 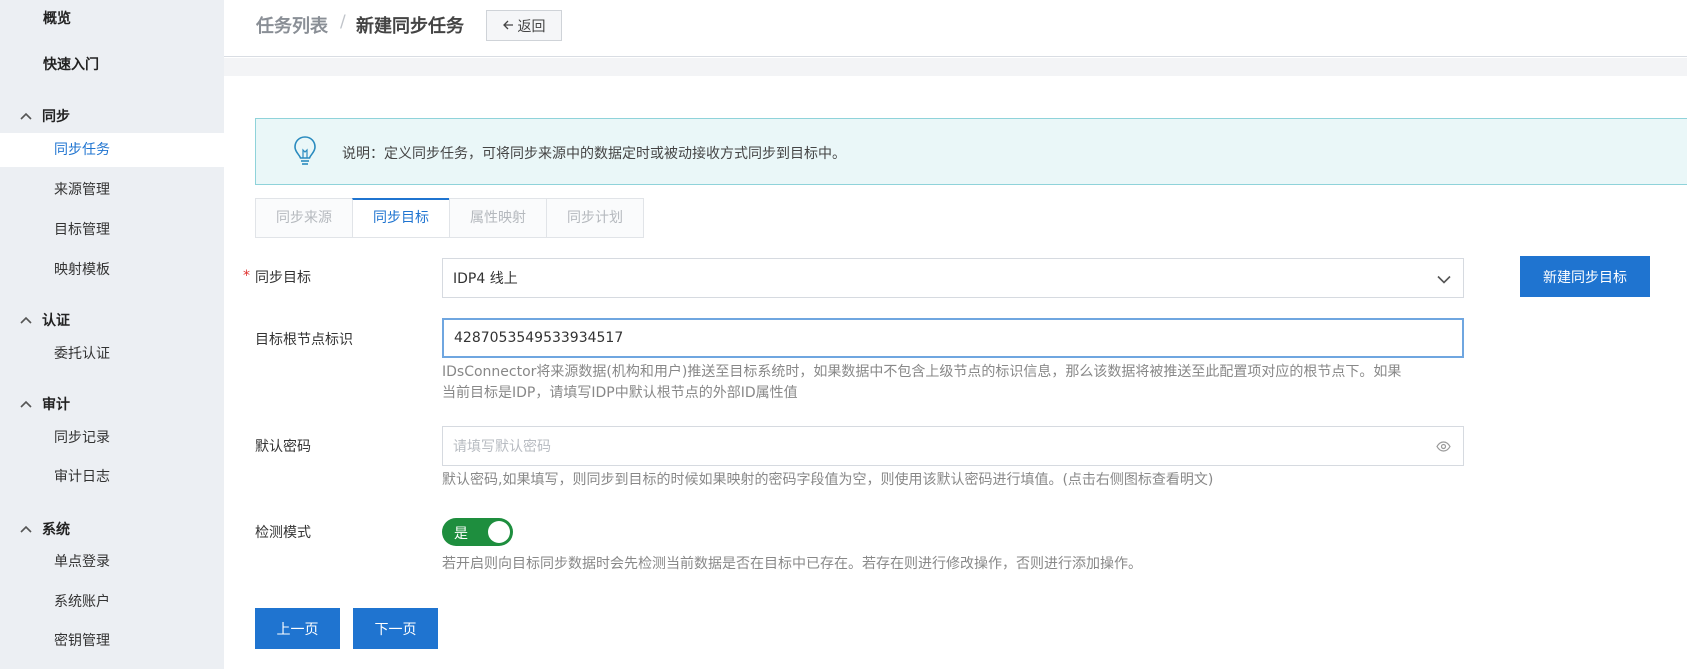 I want to click on step-tabs: 同步来源 同步目标 属性映射 同步计划, so click(x=449, y=218).